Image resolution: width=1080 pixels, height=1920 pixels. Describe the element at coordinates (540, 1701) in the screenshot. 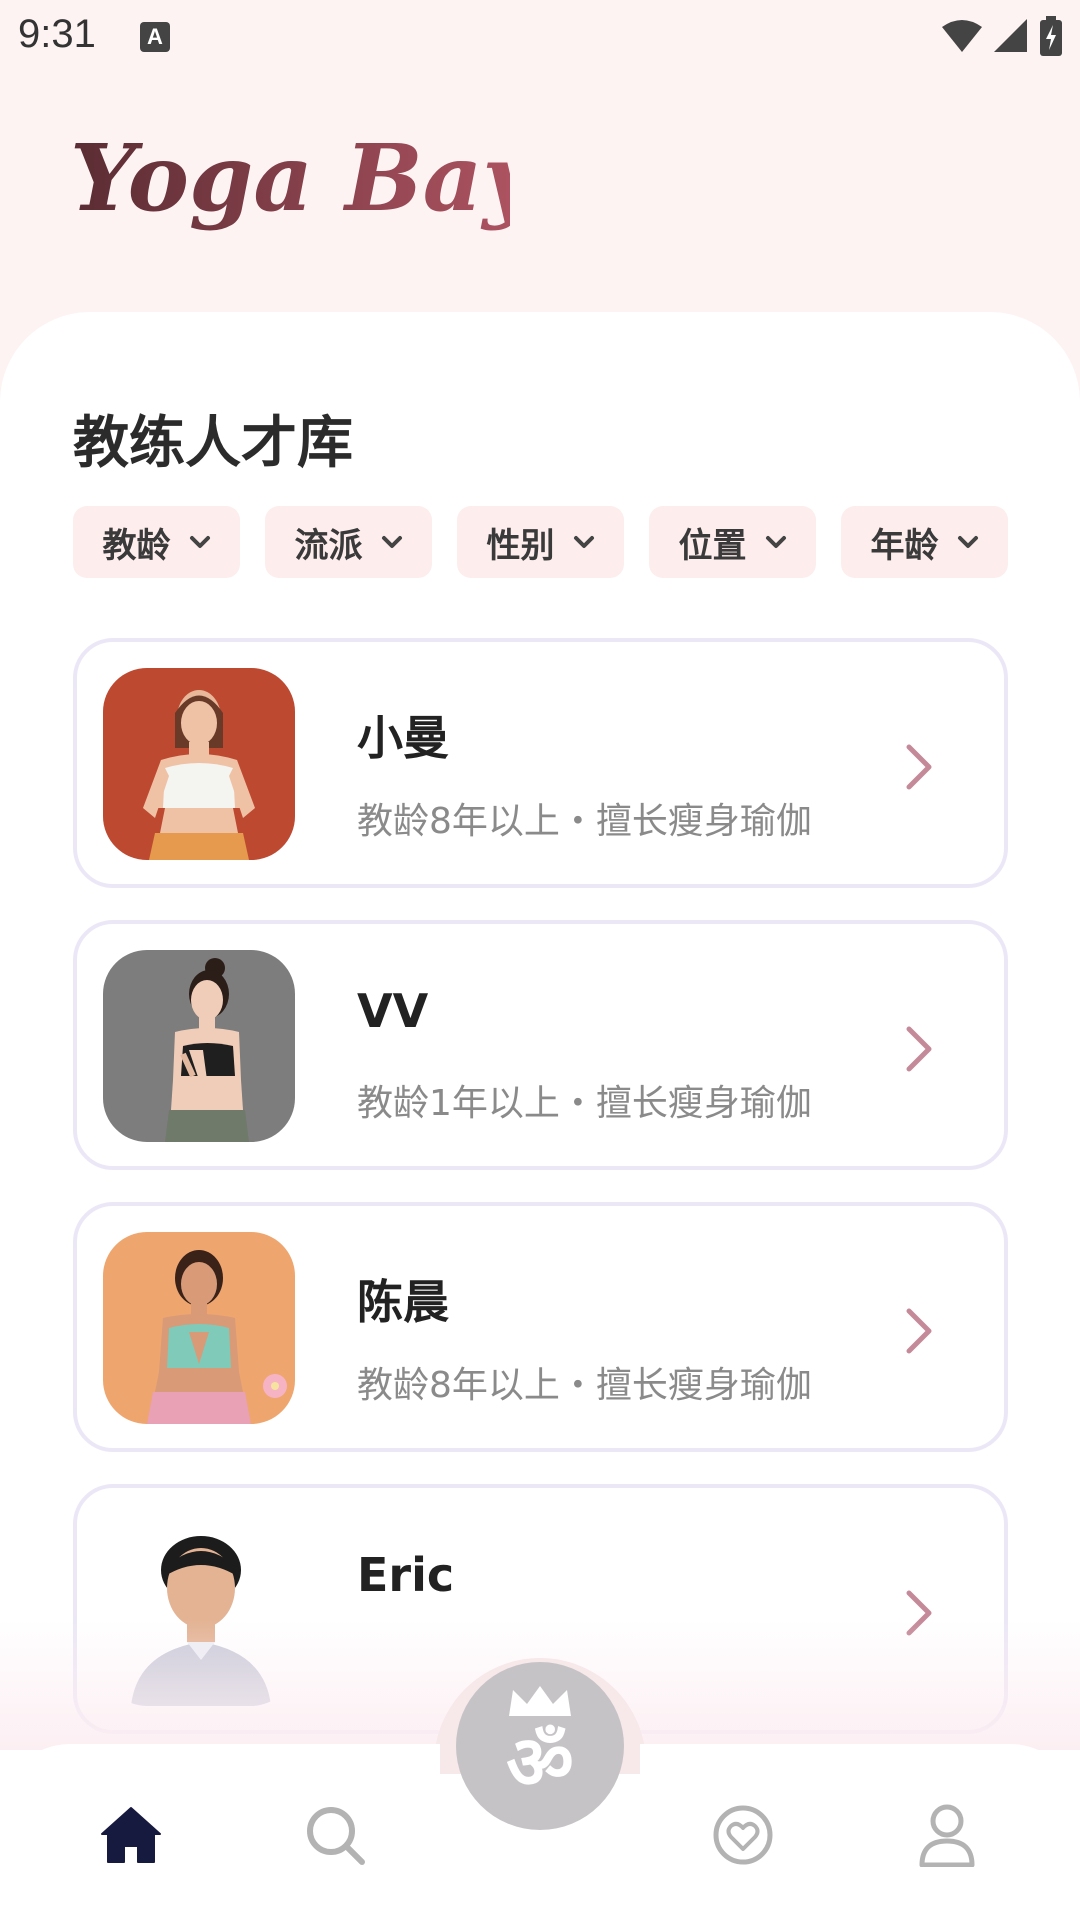

I see `crown-icon` at that location.